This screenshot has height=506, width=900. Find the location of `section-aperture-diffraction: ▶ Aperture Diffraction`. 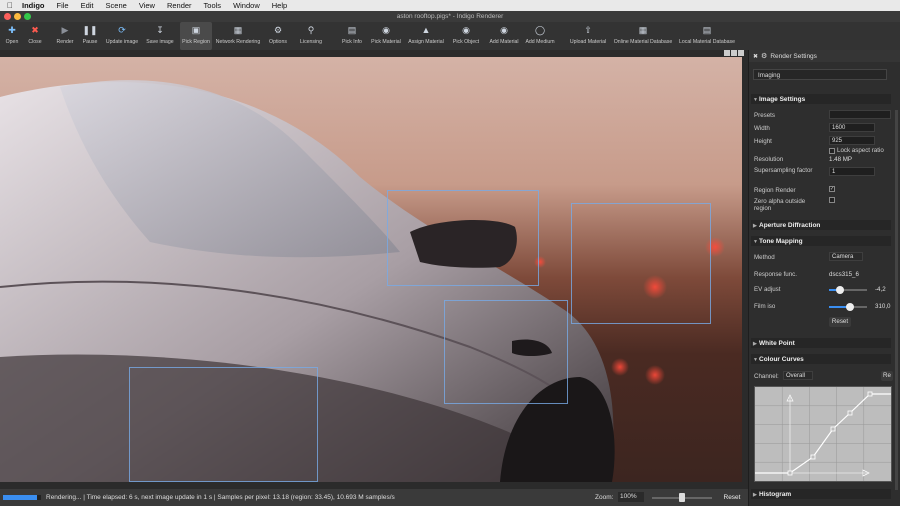

section-aperture-diffraction: ▶ Aperture Diffraction is located at coordinates (821, 225).